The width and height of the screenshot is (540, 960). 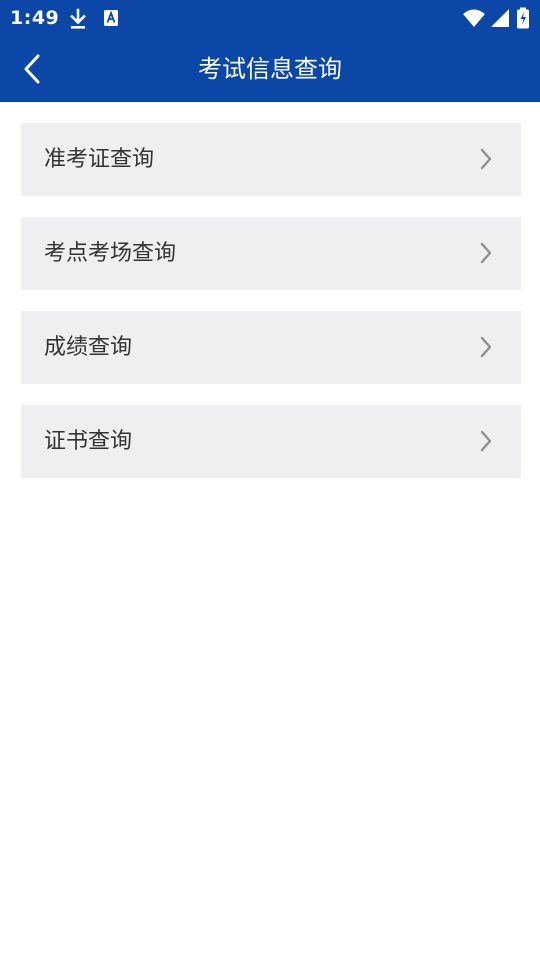 What do you see at coordinates (111, 18) in the screenshot?
I see `a-icon` at bounding box center [111, 18].